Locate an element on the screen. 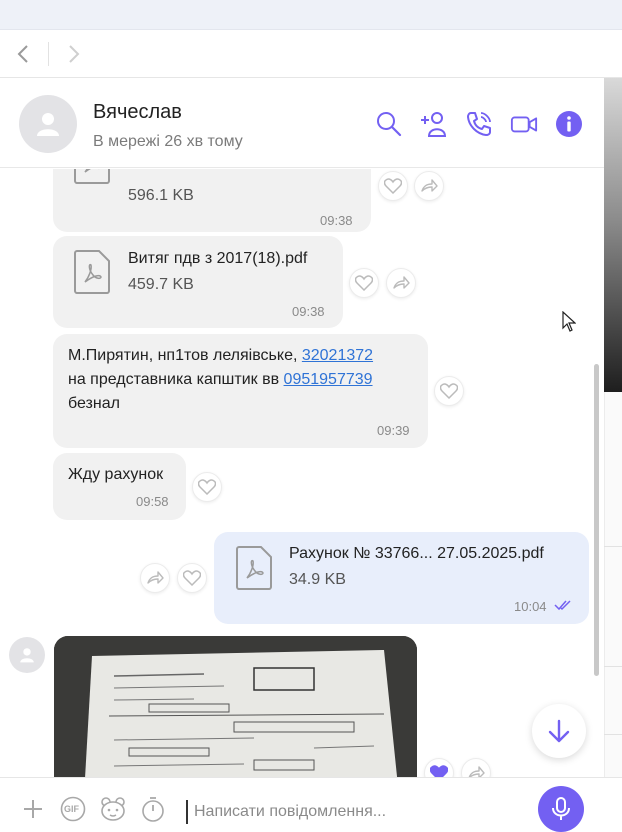 This screenshot has width=622, height=832. message-time: 10:04 is located at coordinates (530, 606).